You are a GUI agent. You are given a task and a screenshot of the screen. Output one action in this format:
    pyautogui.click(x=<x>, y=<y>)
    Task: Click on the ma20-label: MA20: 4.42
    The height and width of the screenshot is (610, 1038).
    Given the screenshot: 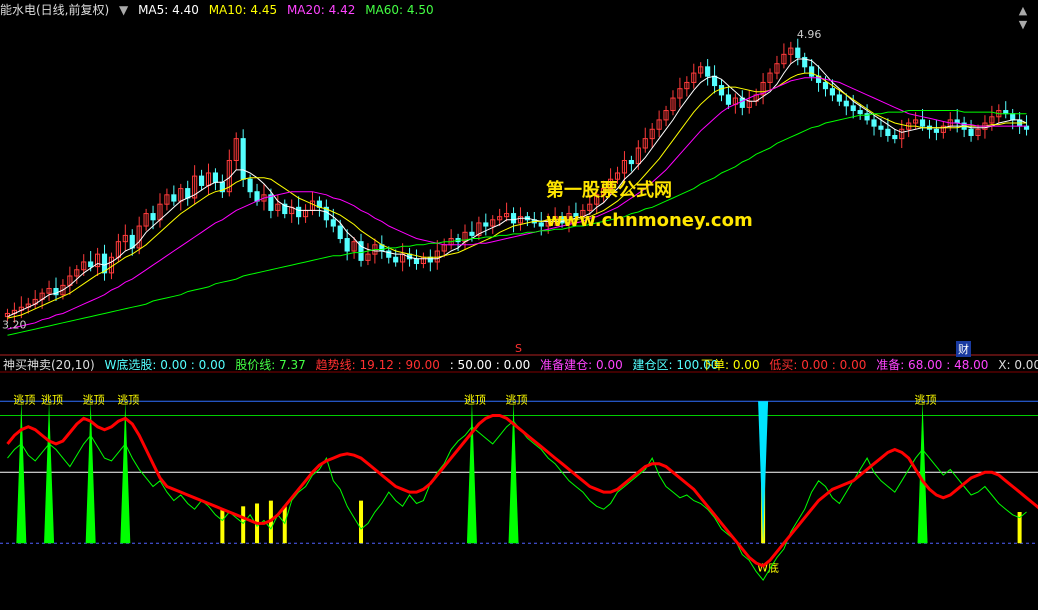 What is the action you would take?
    pyautogui.click(x=321, y=10)
    